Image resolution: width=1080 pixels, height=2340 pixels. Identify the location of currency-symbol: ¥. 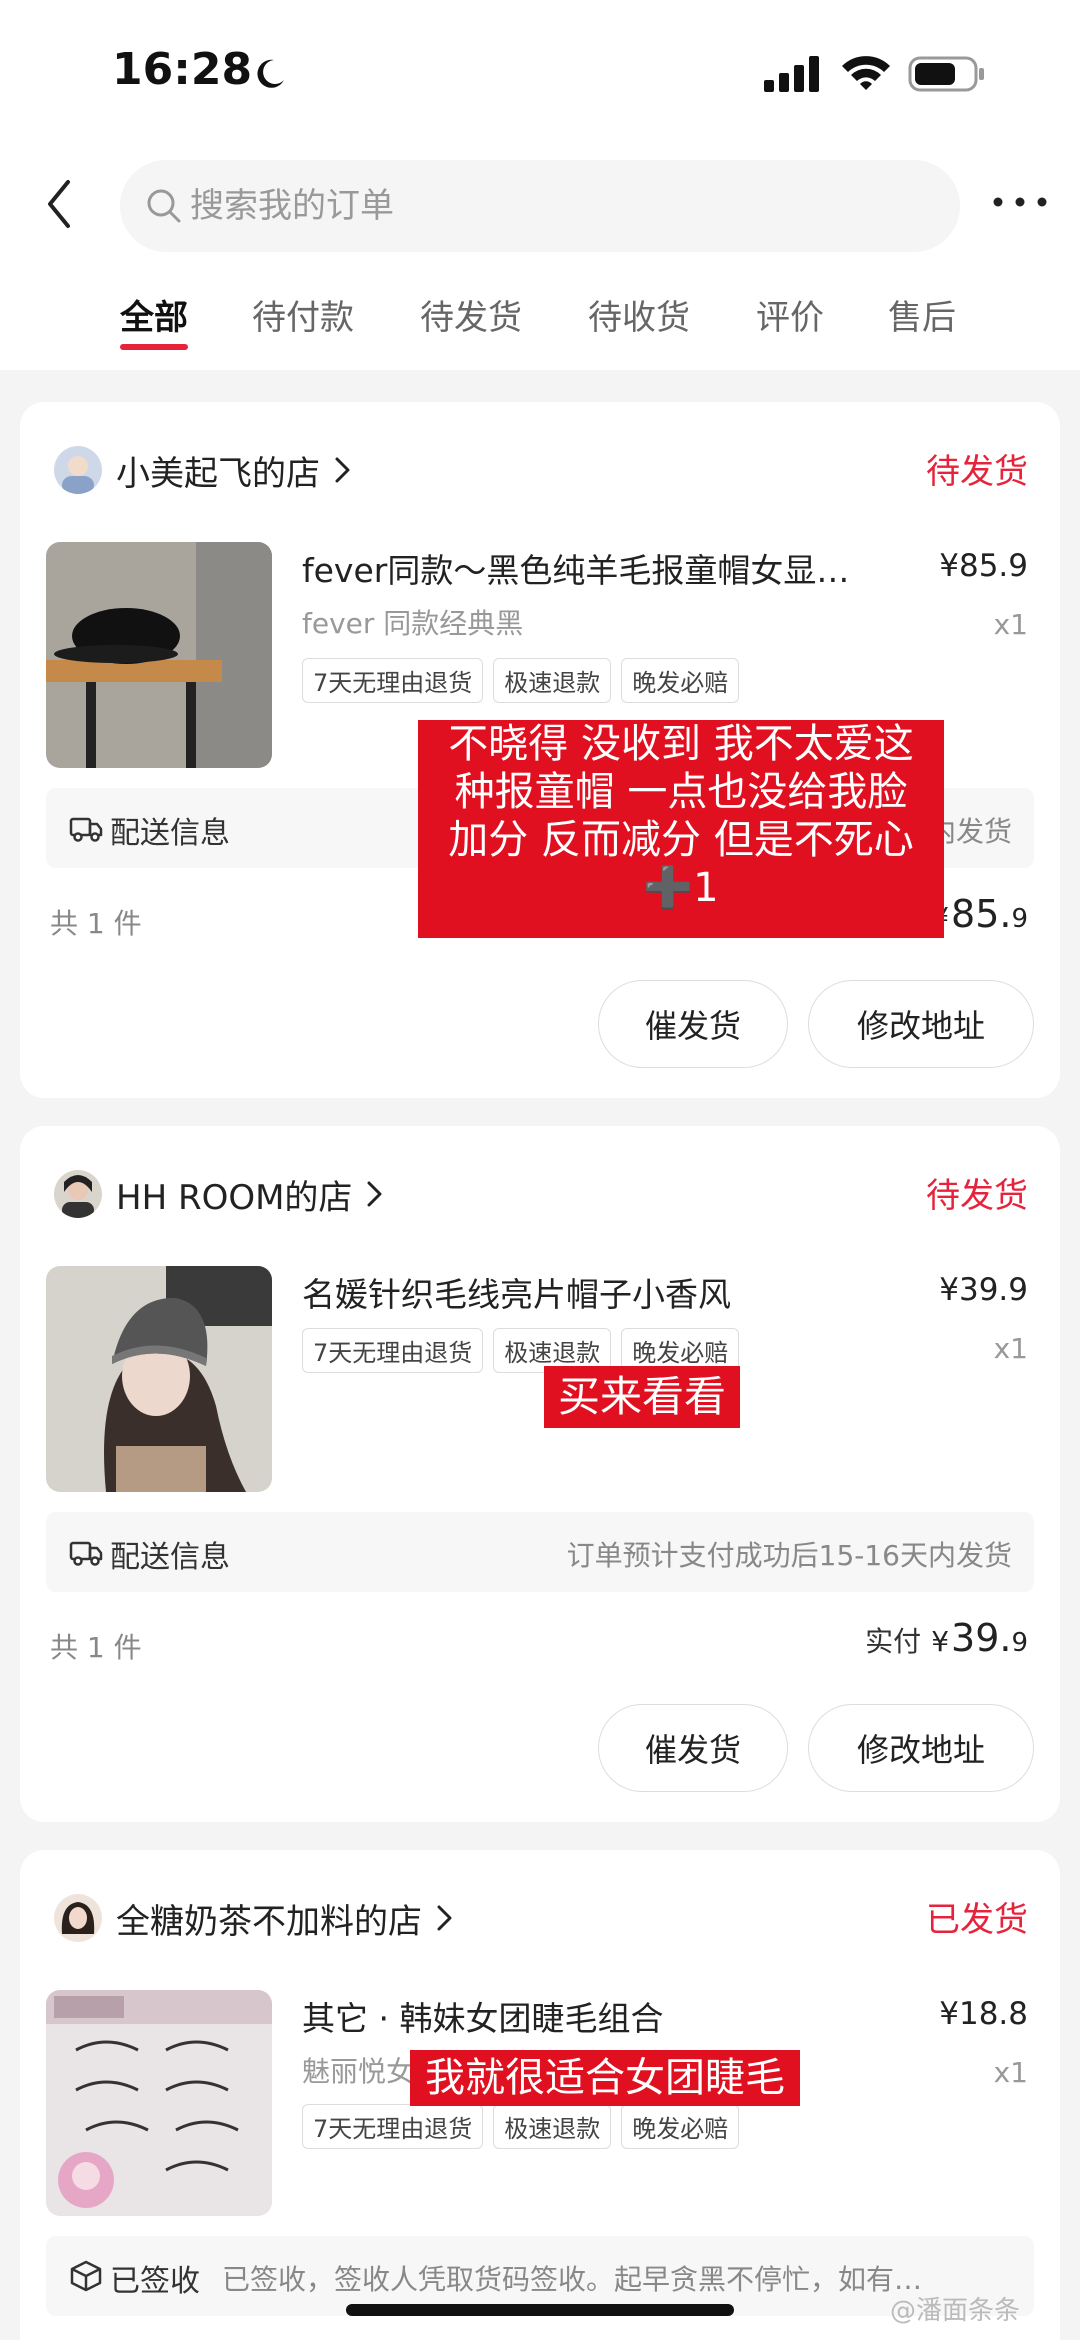
(940, 1641).